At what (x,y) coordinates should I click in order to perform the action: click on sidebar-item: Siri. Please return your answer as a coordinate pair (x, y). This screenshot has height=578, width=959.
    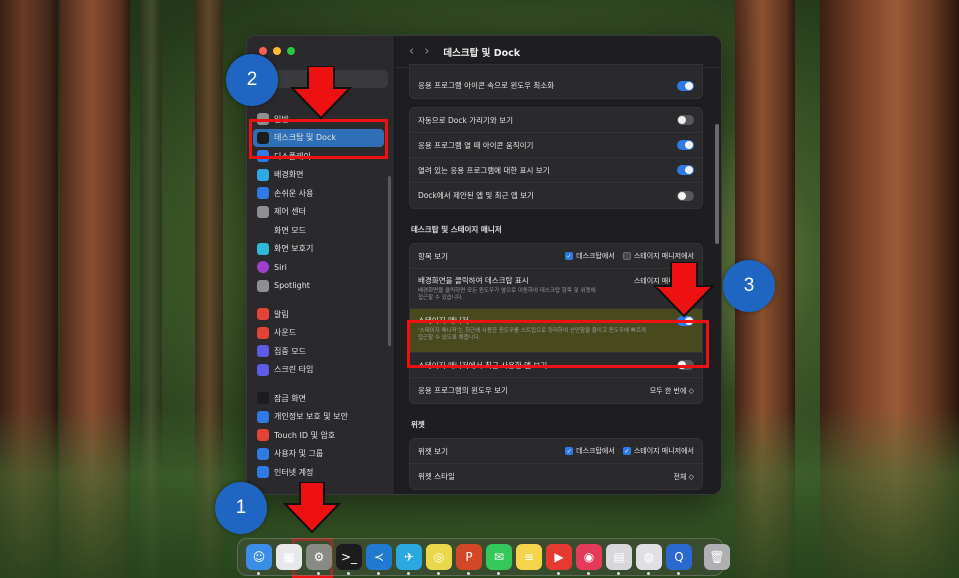
    Looking at the image, I should click on (318, 267).